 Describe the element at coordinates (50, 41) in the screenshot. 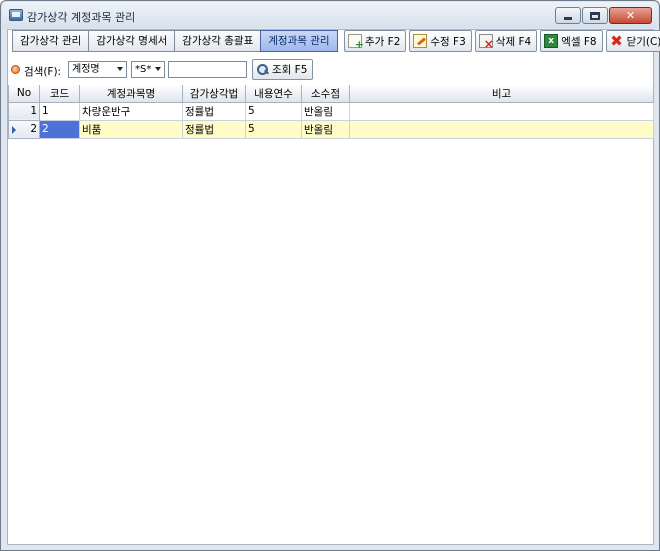

I see `tab-depreciation-management: 감가상각 관리` at that location.